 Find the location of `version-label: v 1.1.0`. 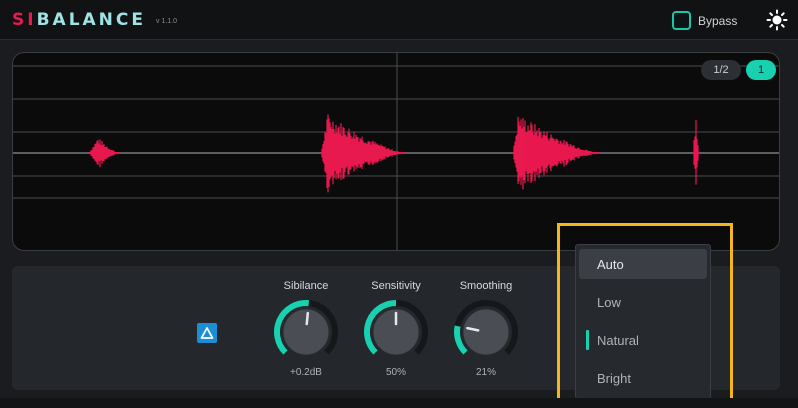

version-label: v 1.1.0 is located at coordinates (167, 21).